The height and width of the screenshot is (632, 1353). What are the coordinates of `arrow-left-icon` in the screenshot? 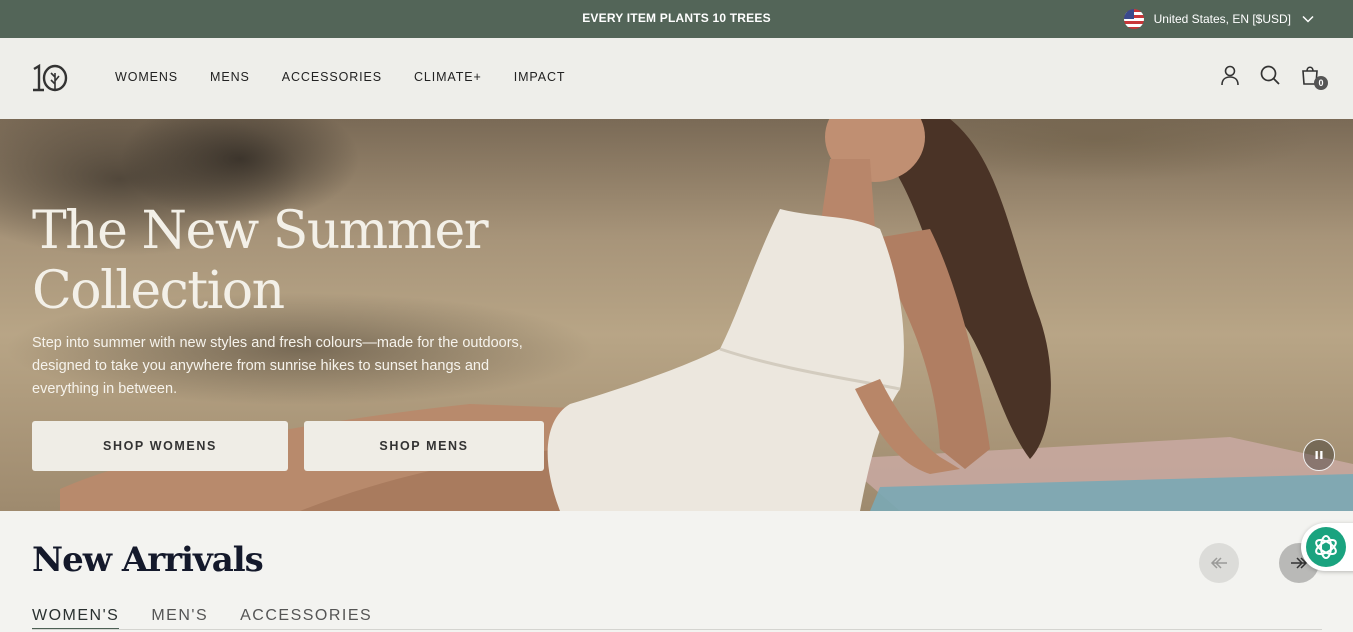 It's located at (1218, 563).